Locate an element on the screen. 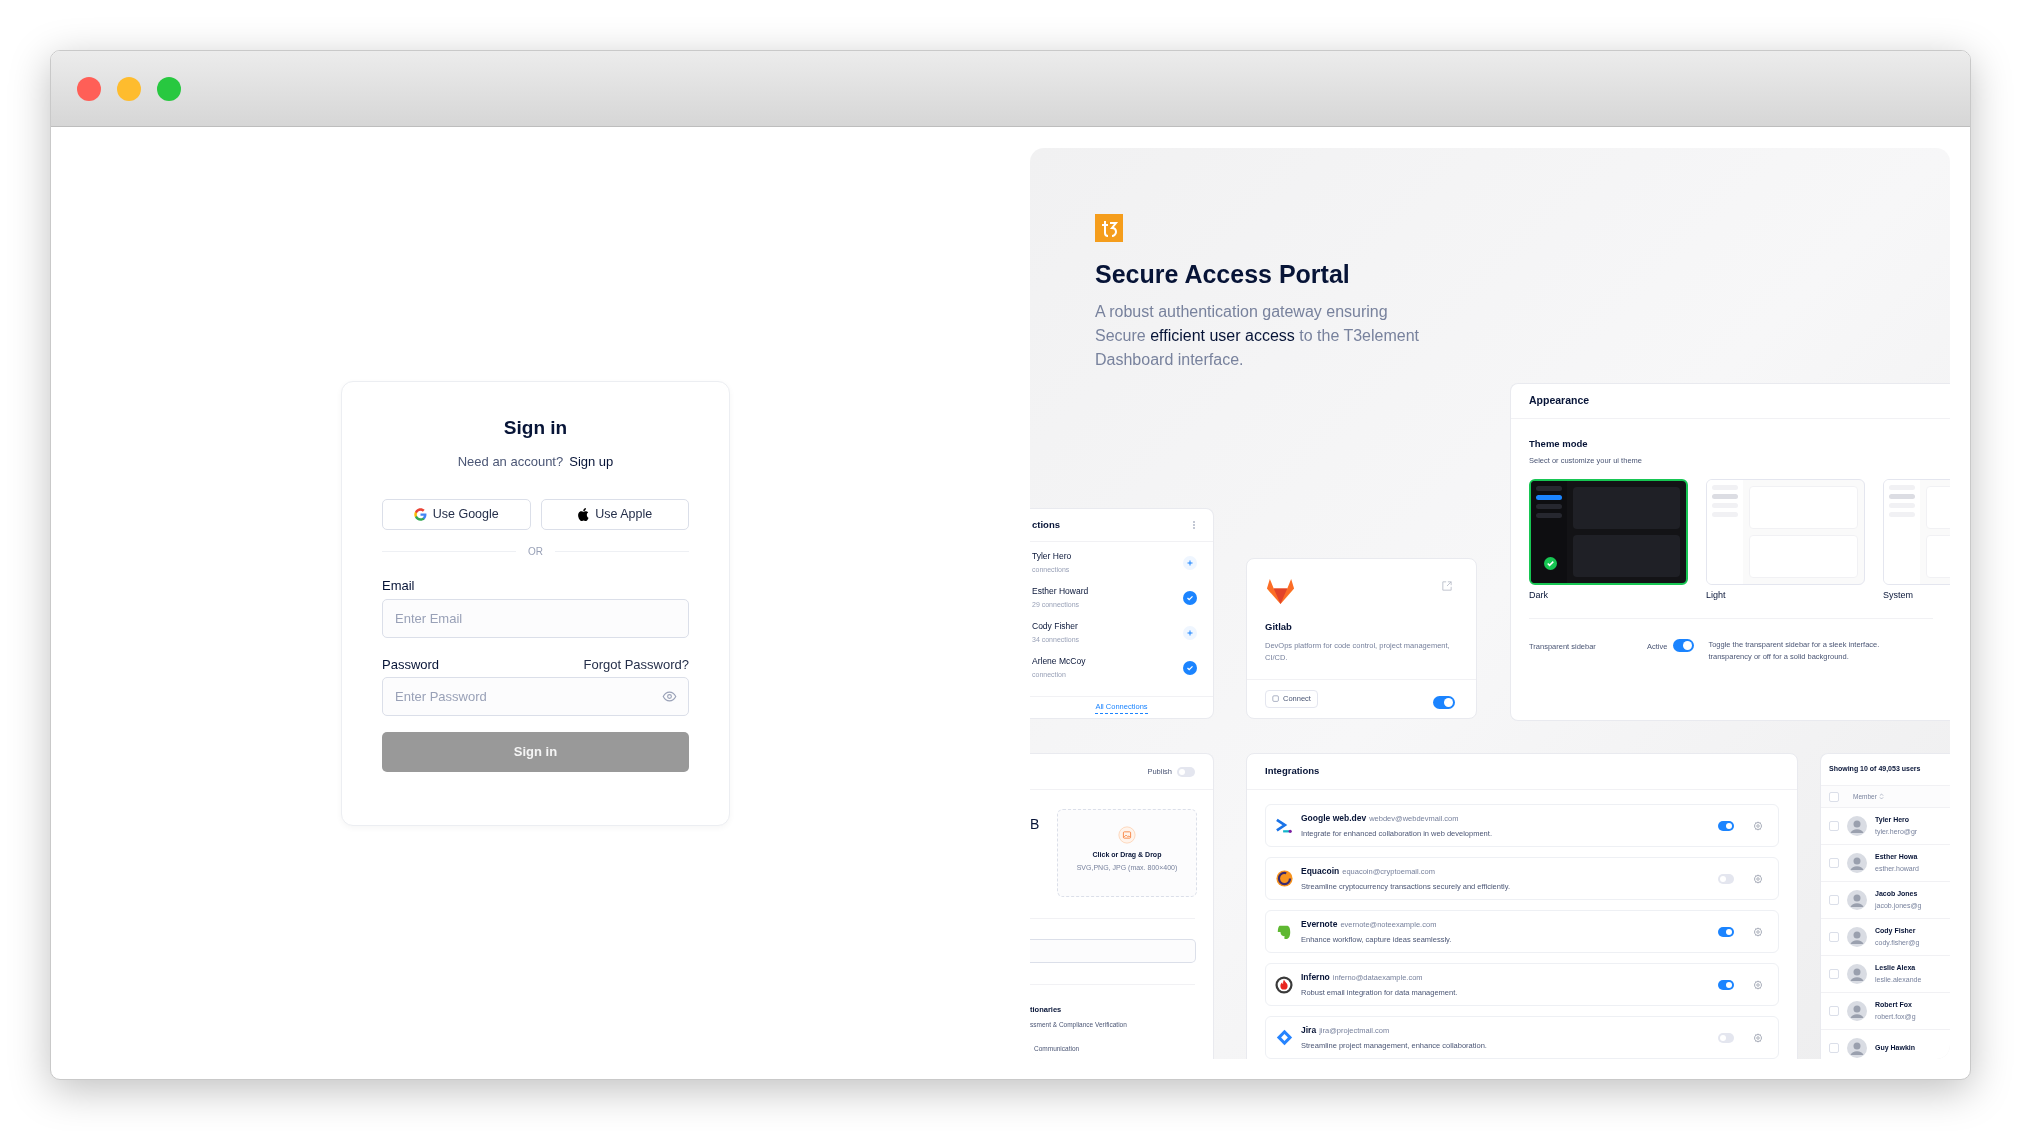 The height and width of the screenshot is (1131, 2022). integration-name: Equacoin is located at coordinates (1320, 871).